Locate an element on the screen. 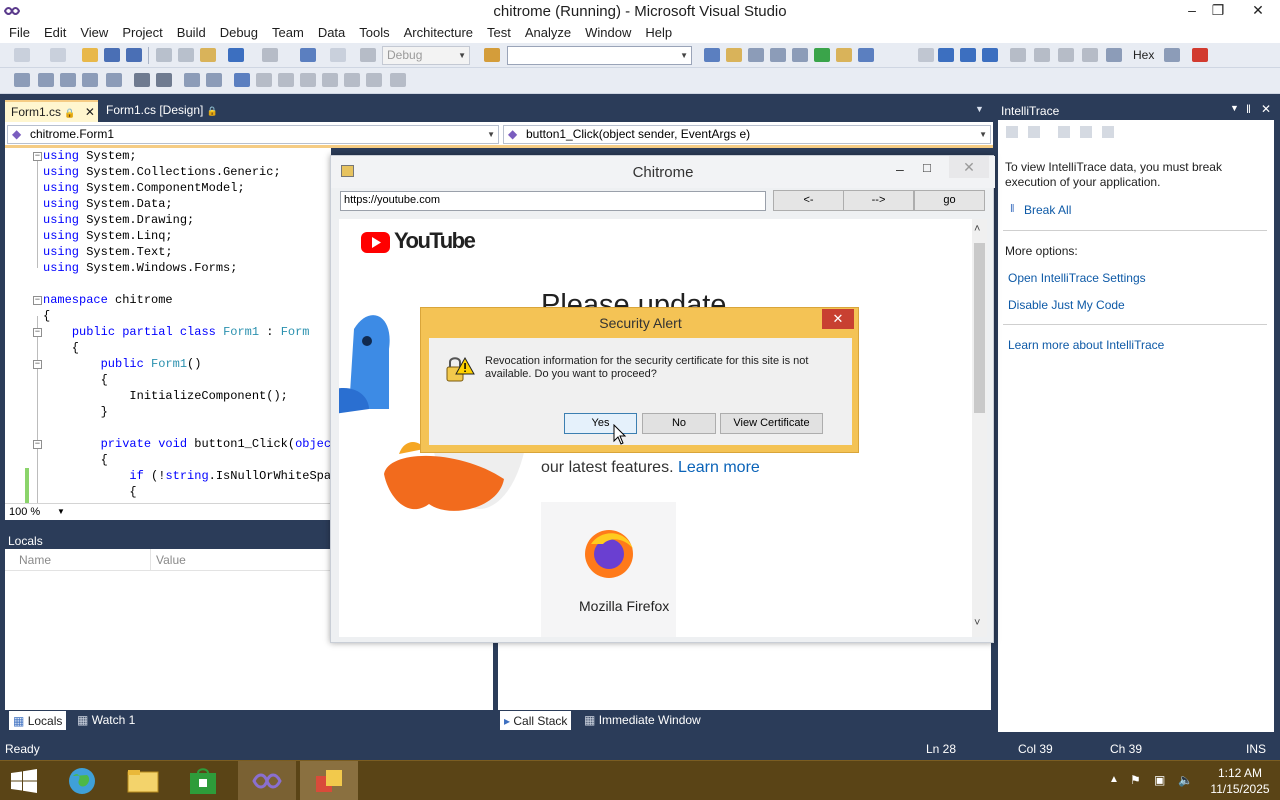  menu-architecture: Architecture is located at coordinates (439, 32).